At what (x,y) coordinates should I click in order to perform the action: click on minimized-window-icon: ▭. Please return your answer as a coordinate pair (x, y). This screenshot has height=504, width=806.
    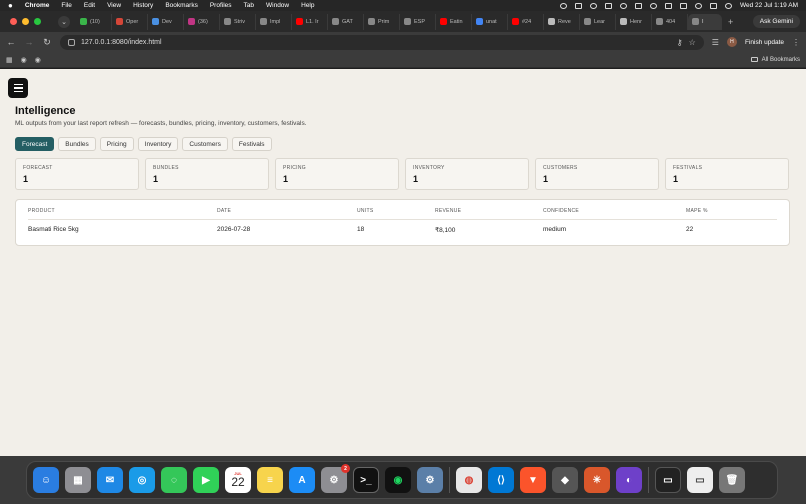
    Looking at the image, I should click on (668, 480).